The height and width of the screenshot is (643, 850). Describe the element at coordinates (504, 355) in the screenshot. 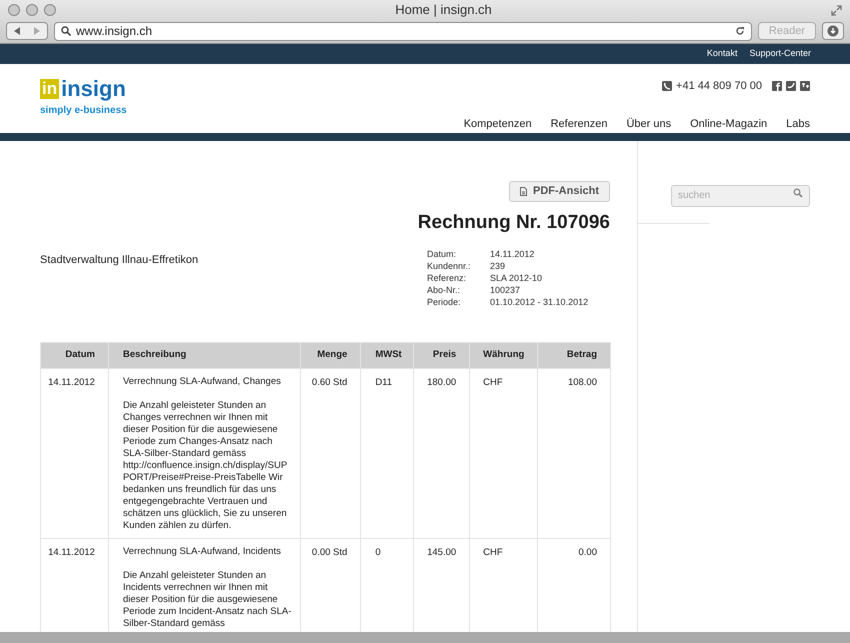

I see `column-header: Währung` at that location.